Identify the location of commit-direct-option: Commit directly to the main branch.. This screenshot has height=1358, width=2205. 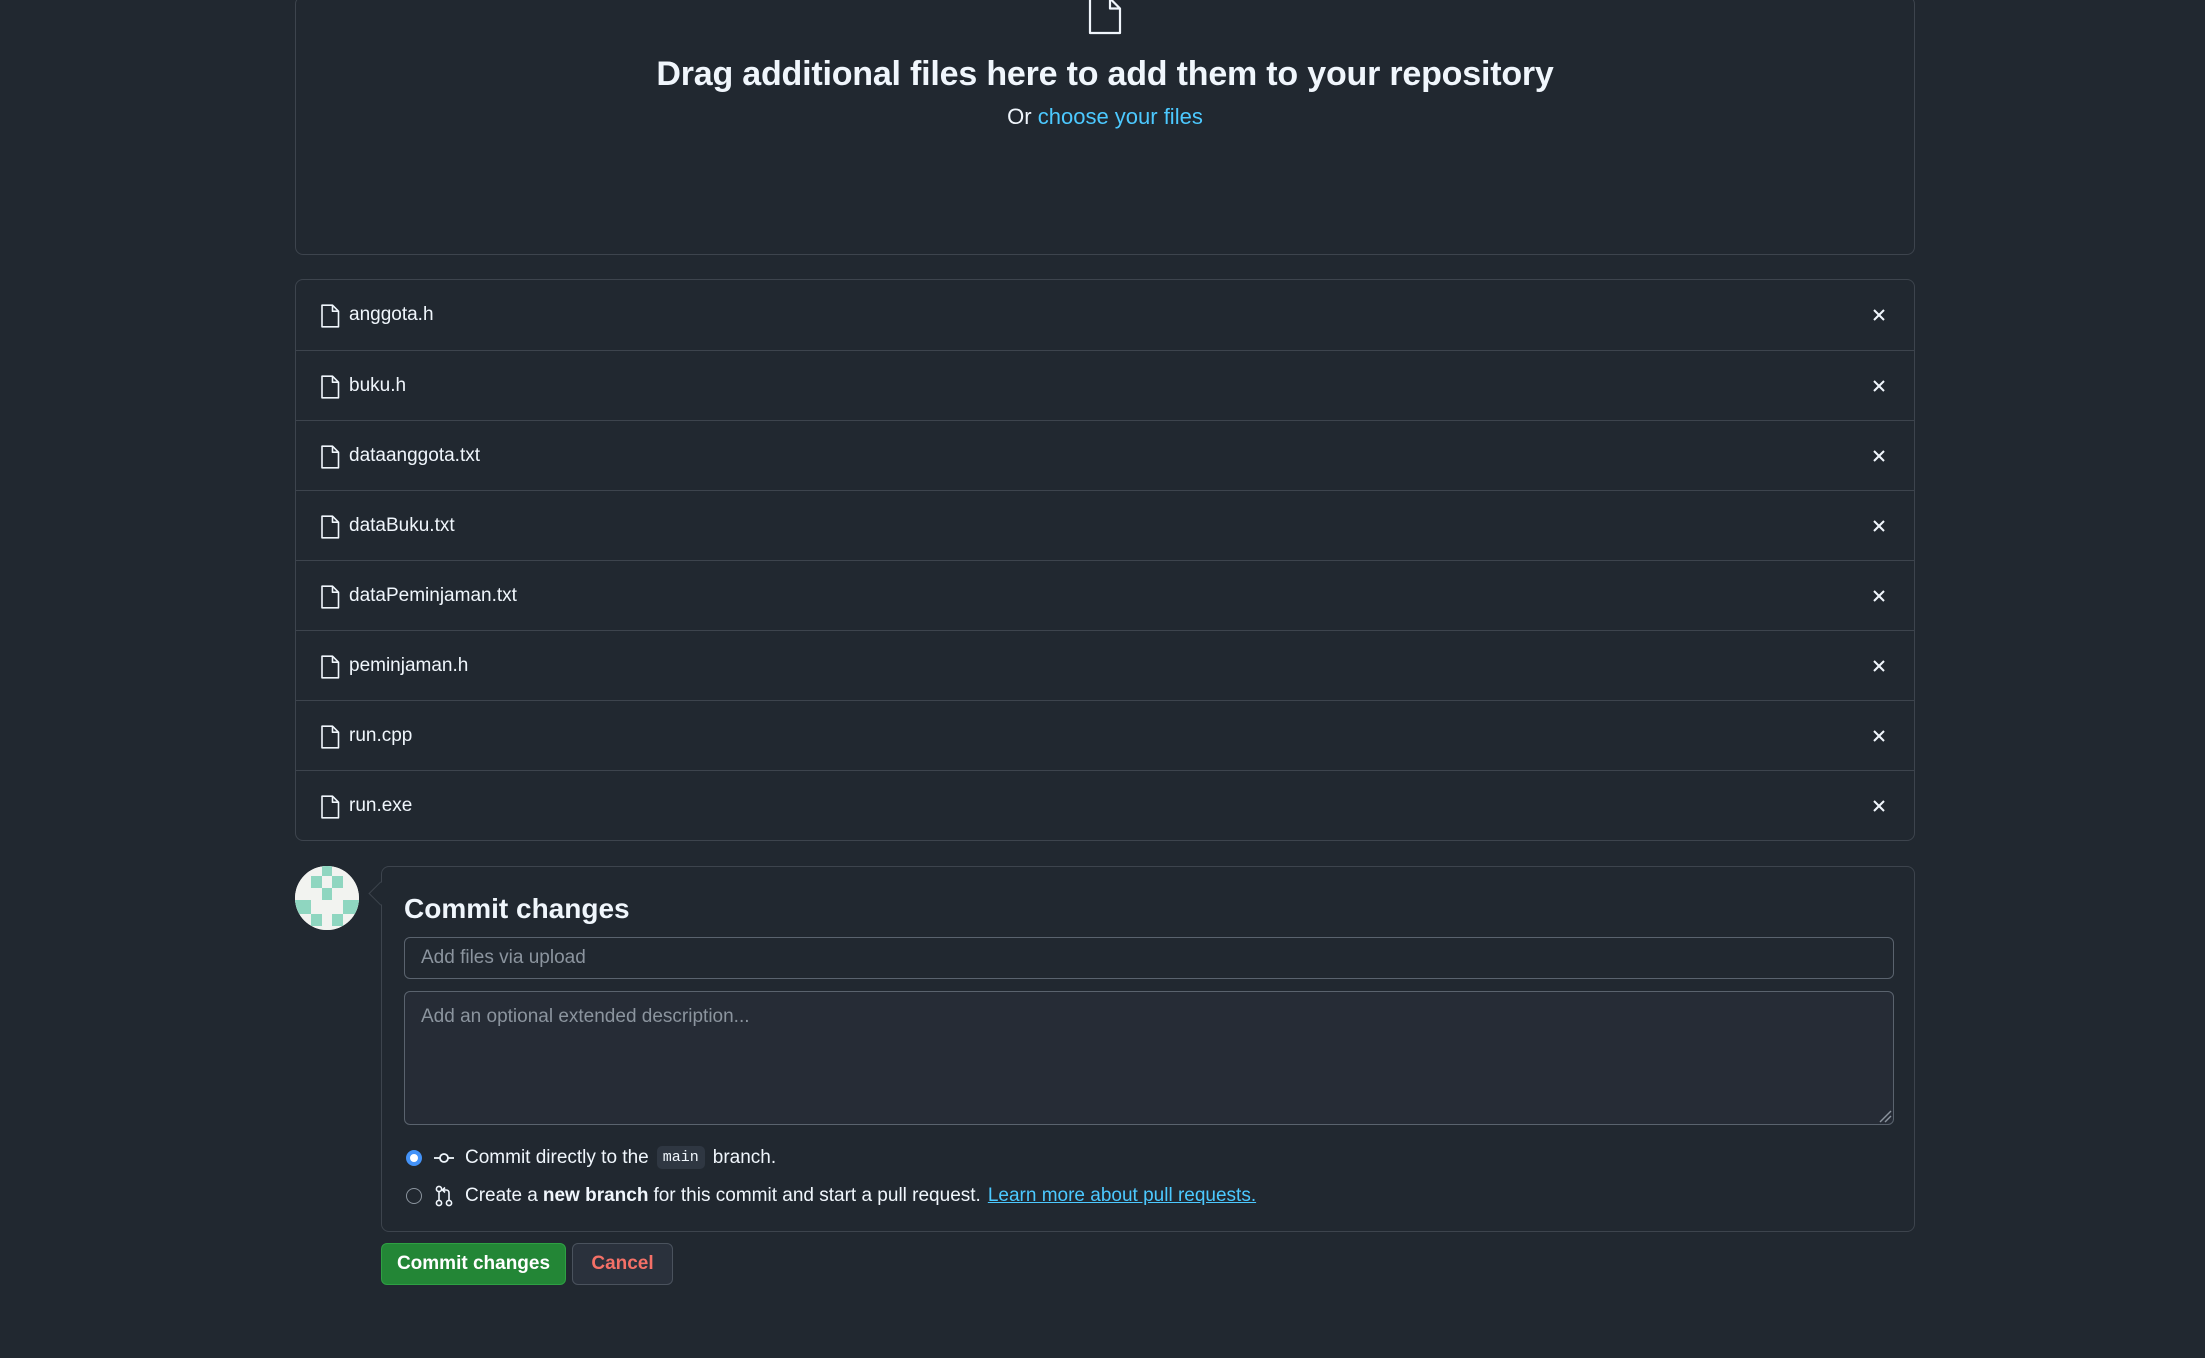
(591, 1157).